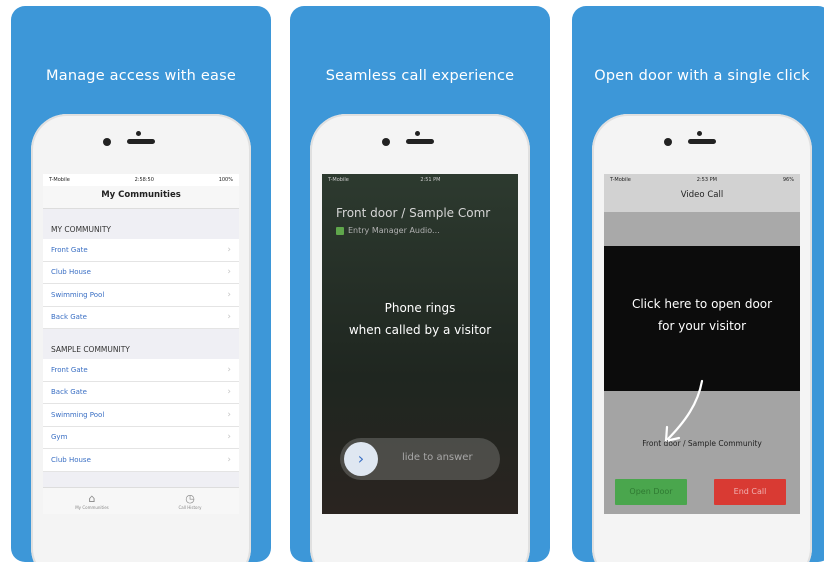 This screenshot has height=566, width=824. I want to click on battery-label: 100%, so click(225, 180).